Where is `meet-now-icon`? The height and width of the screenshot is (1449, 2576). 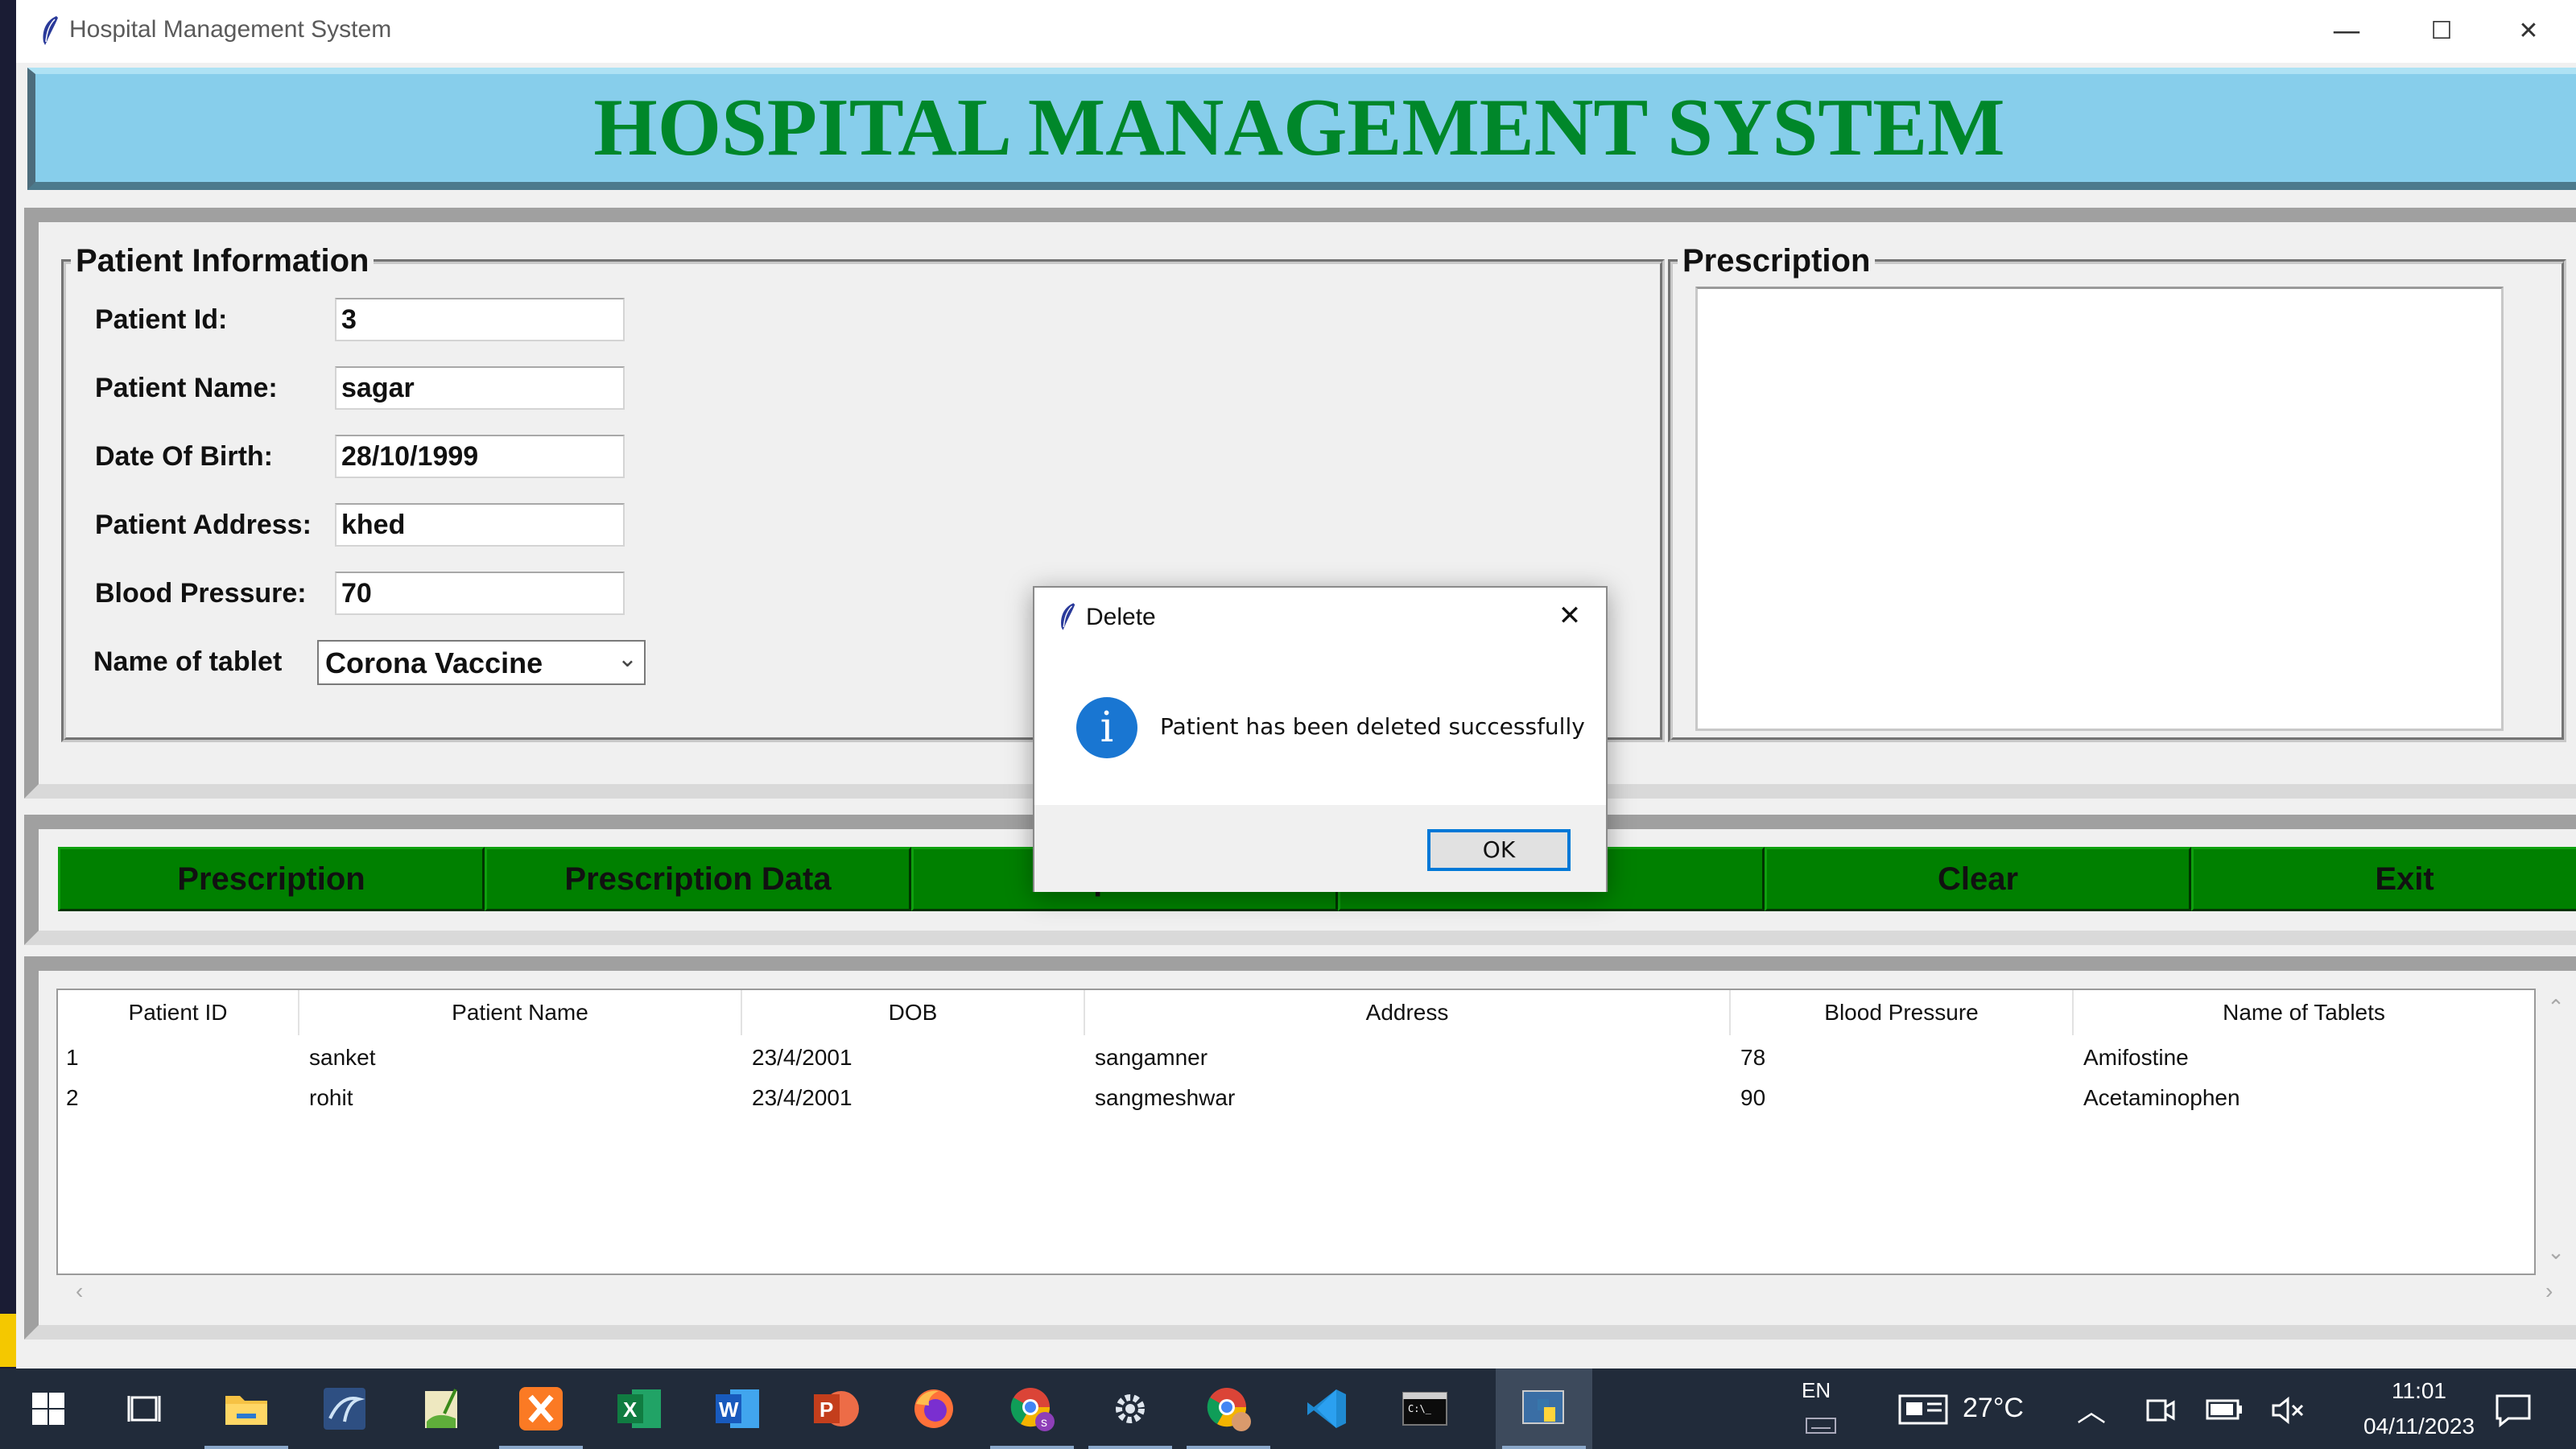
meet-now-icon is located at coordinates (2161, 1410).